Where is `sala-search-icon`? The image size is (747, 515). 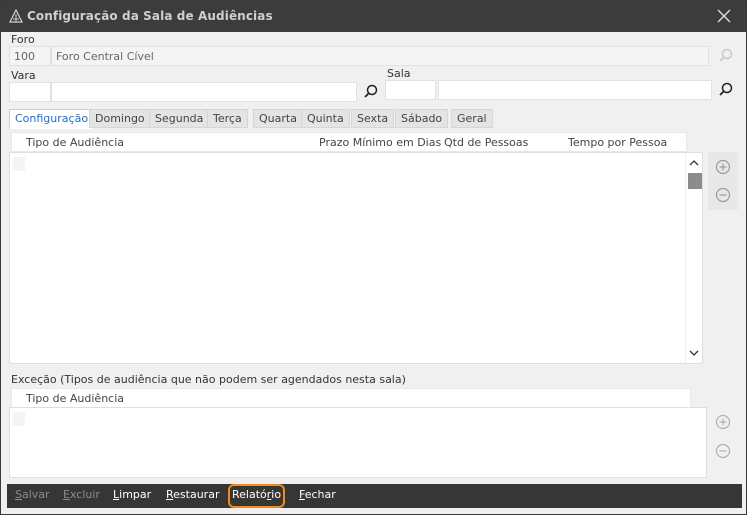
sala-search-icon is located at coordinates (726, 90).